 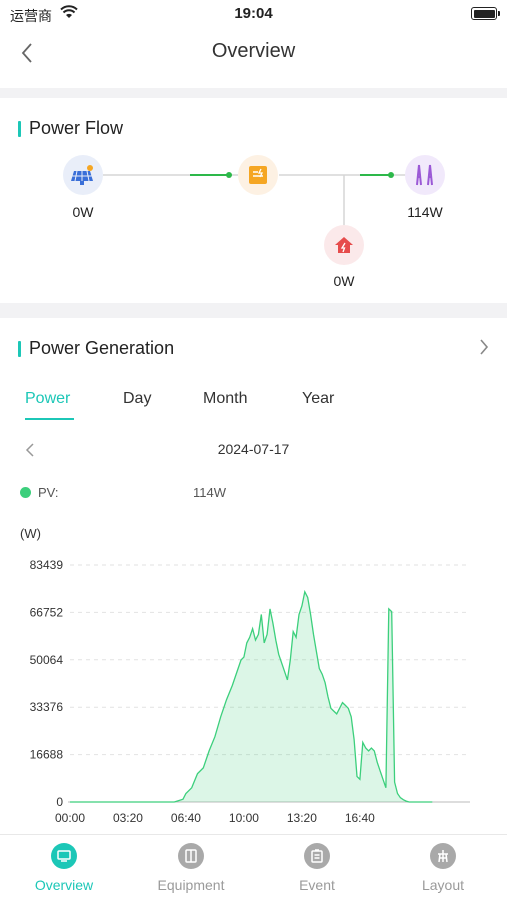 I want to click on equipment-icon, so click(x=191, y=856).